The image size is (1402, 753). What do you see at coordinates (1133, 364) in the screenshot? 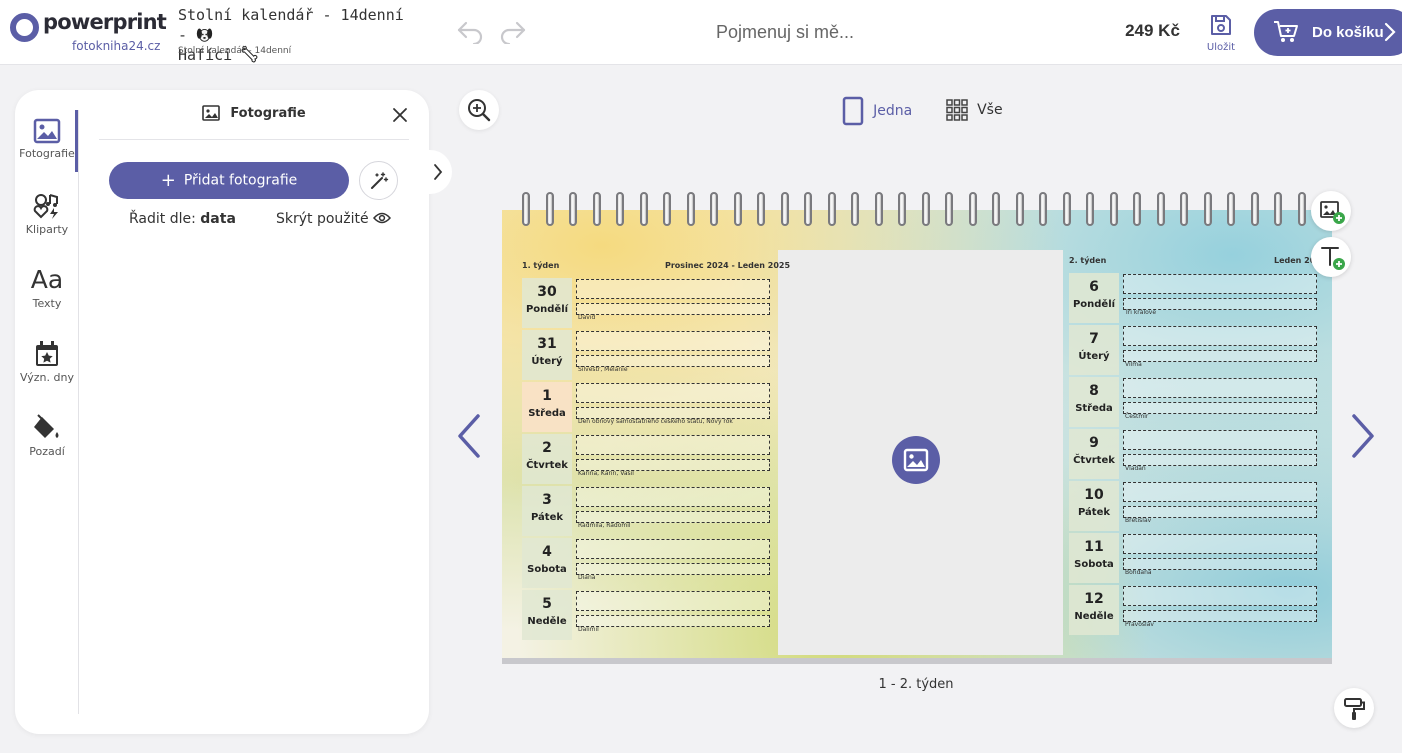
I see `nameday-text: Vilma` at bounding box center [1133, 364].